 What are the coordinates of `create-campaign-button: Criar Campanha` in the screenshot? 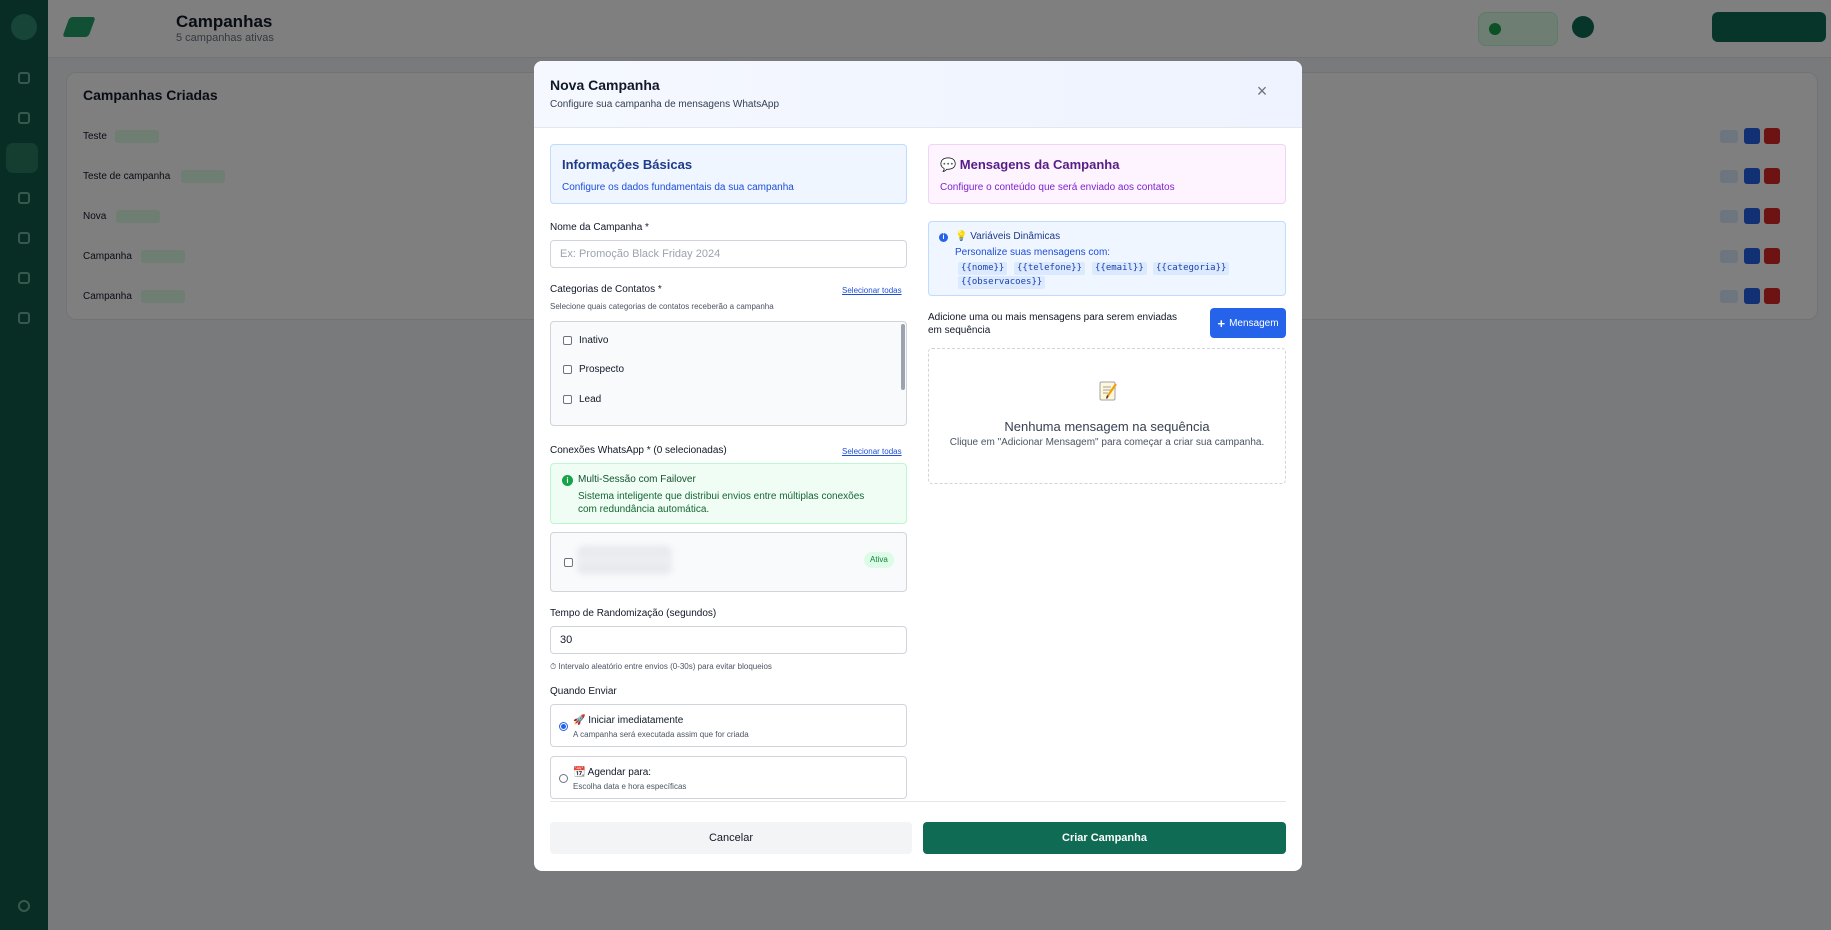 It's located at (1104, 838).